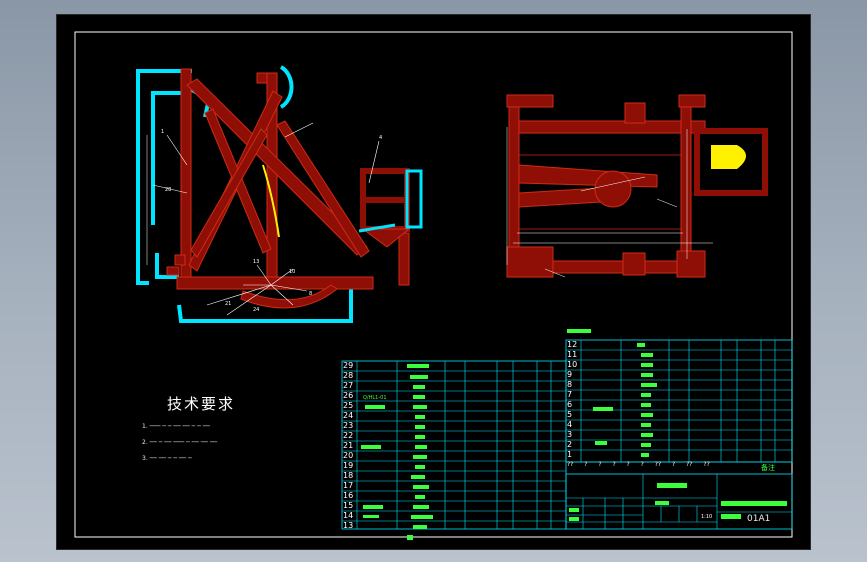 Image resolution: width=867 pixels, height=562 pixels. What do you see at coordinates (348, 415) in the screenshot?
I see `left-row-number-24: 24` at bounding box center [348, 415].